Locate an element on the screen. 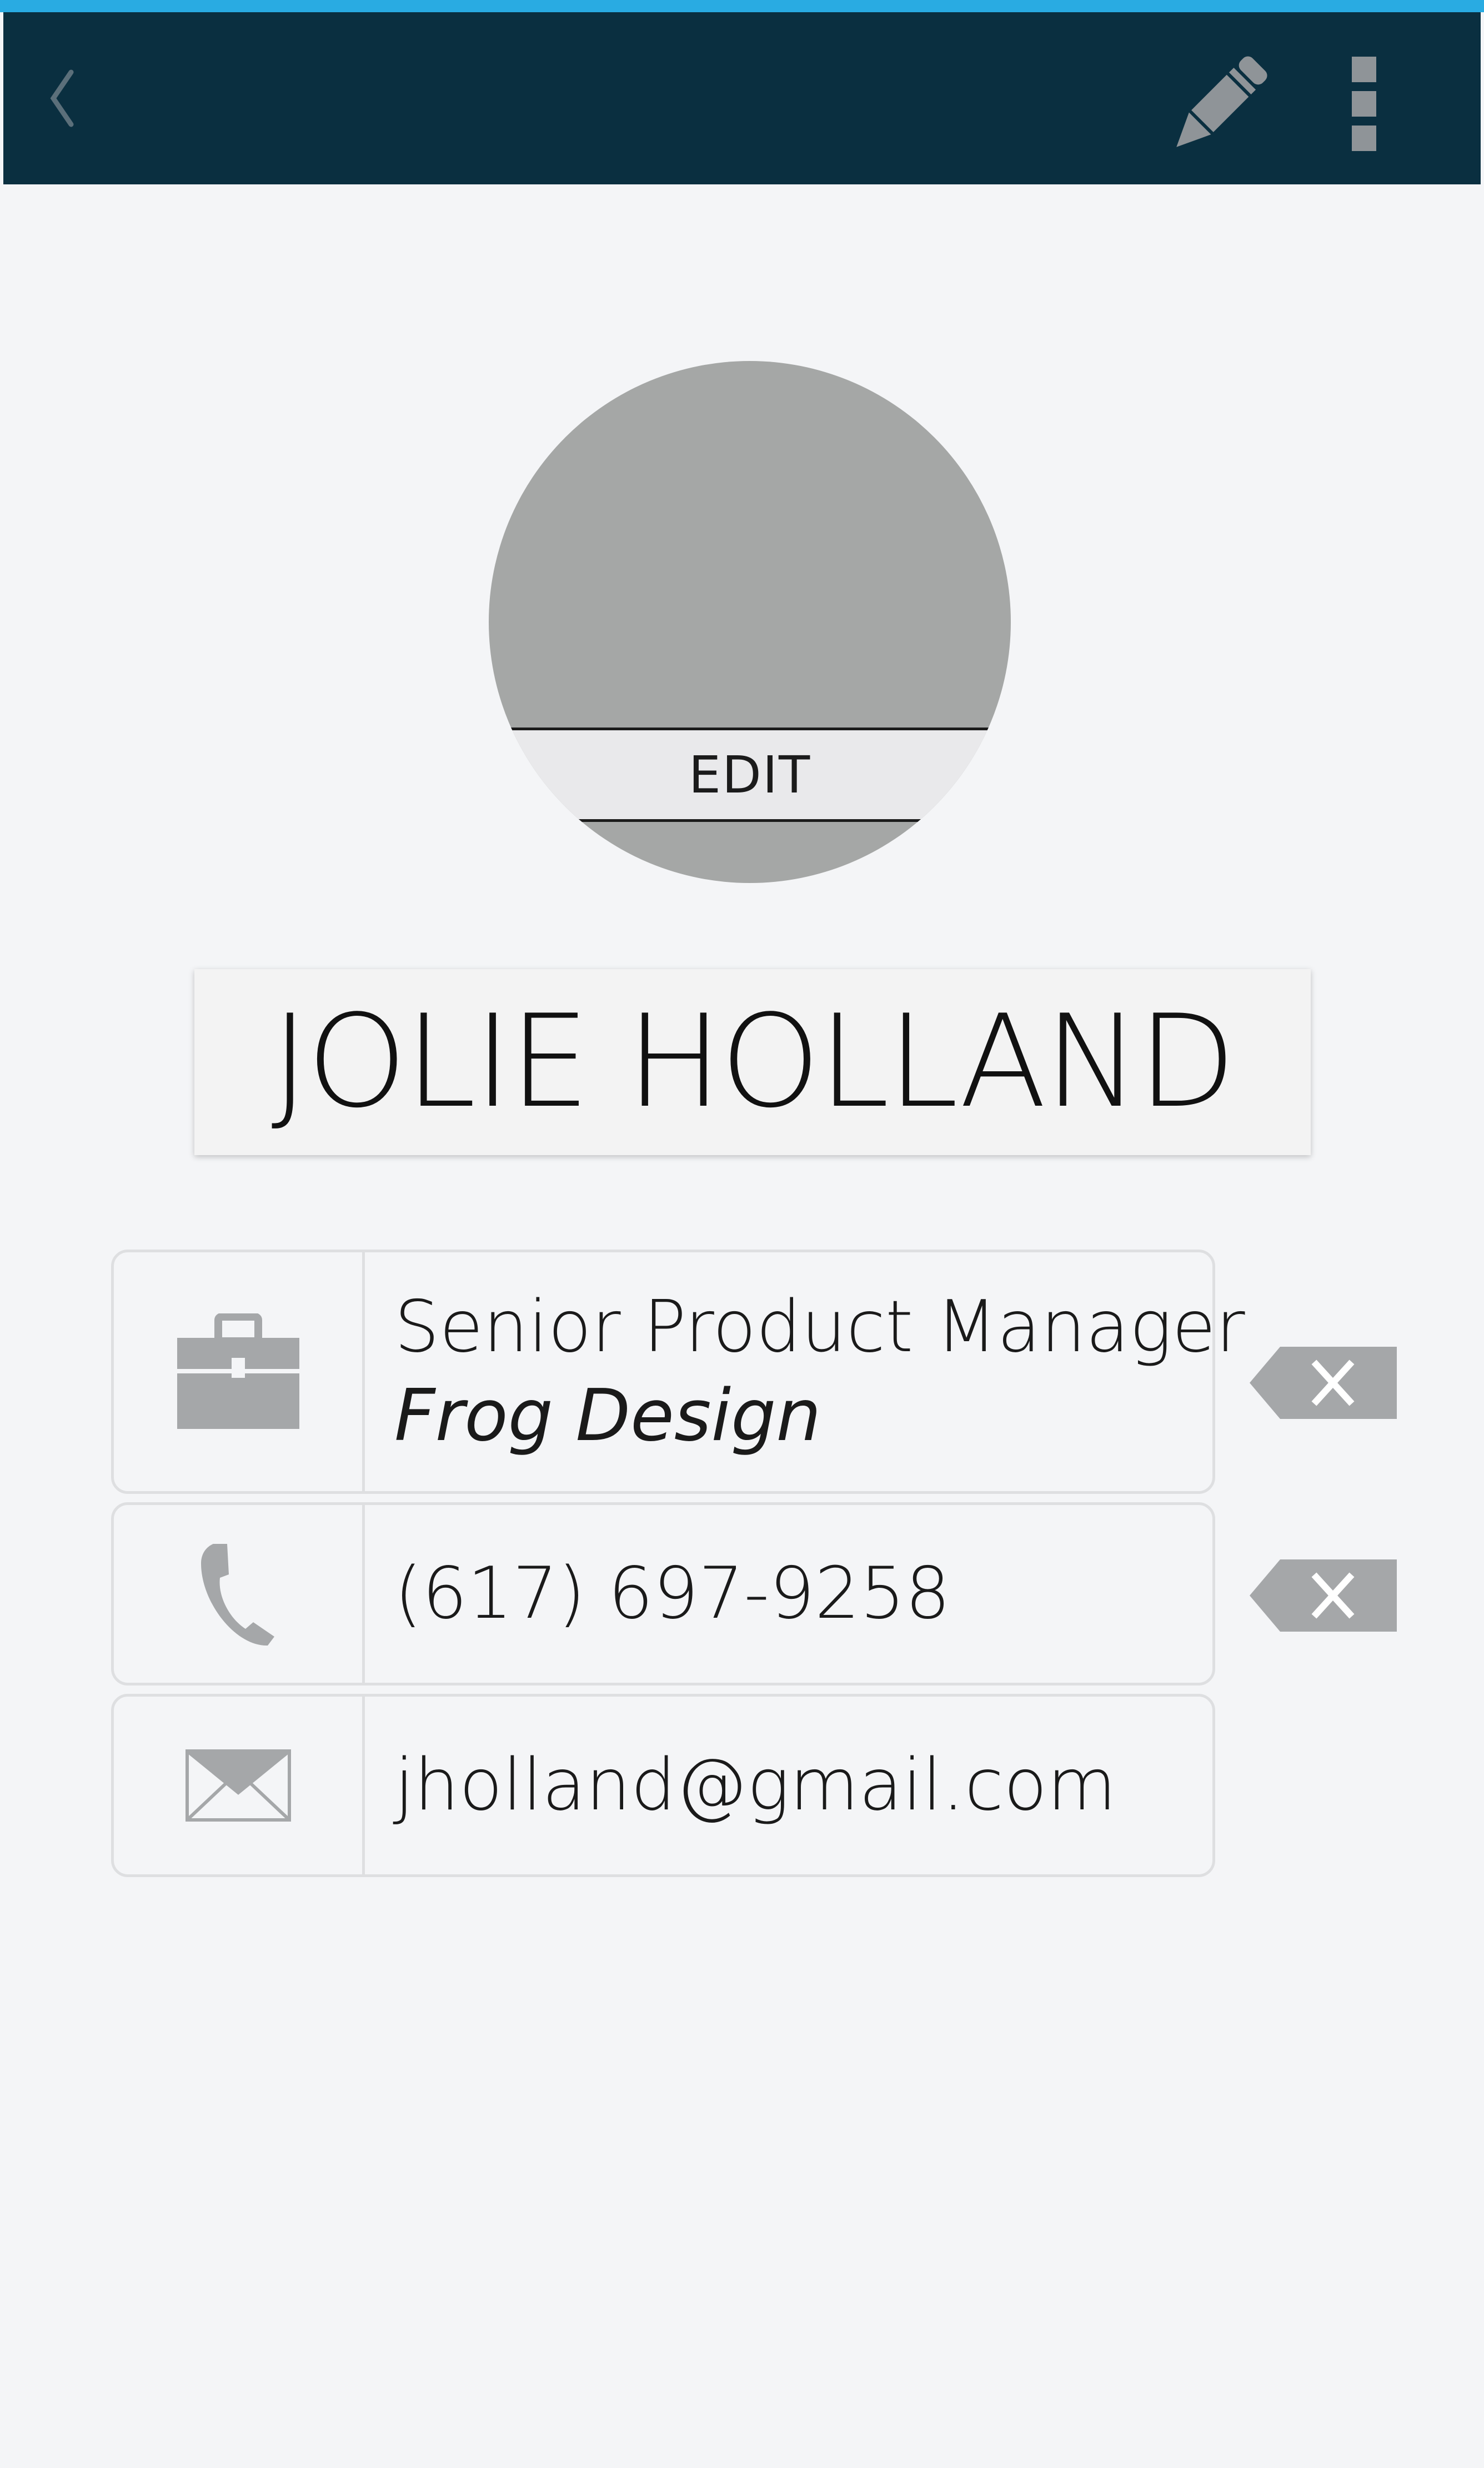 The height and width of the screenshot is (2468, 1484). phone-field: (617) 697-9258 is located at coordinates (663, 1594).